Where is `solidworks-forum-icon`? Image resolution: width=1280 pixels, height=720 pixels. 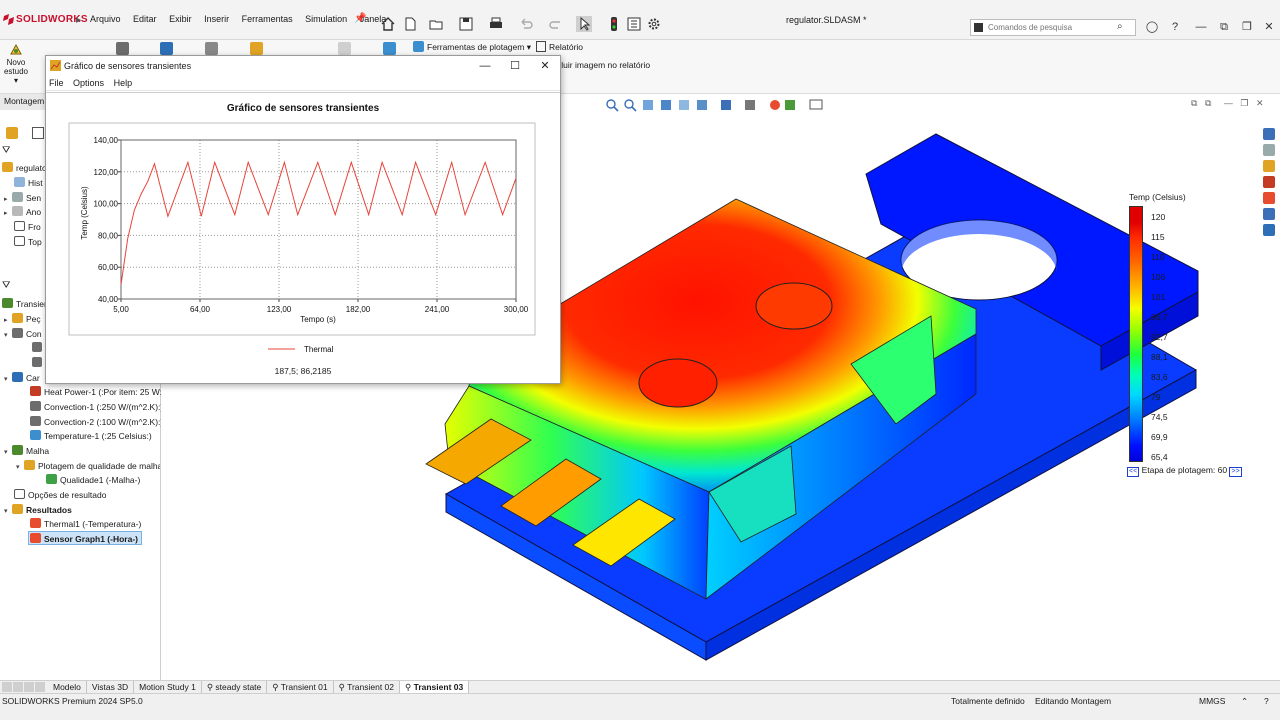 solidworks-forum-icon is located at coordinates (1269, 230).